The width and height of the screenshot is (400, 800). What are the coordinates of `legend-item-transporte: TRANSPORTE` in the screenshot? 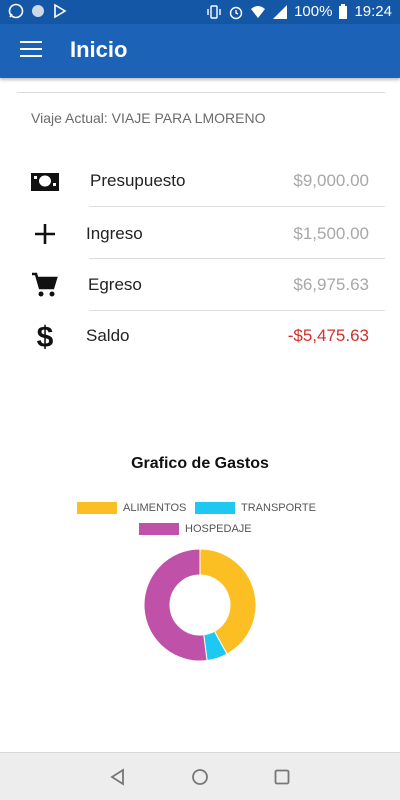 It's located at (255, 508).